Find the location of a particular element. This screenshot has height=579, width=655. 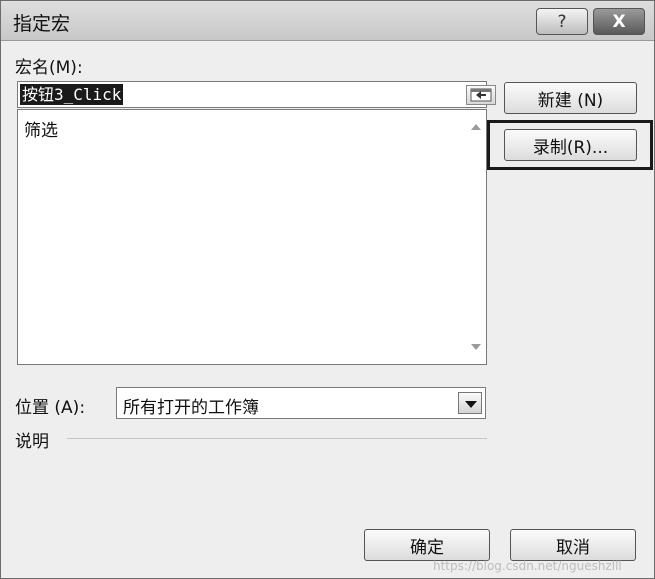

macro-name-input: 按钮3_Click is located at coordinates (256, 94).